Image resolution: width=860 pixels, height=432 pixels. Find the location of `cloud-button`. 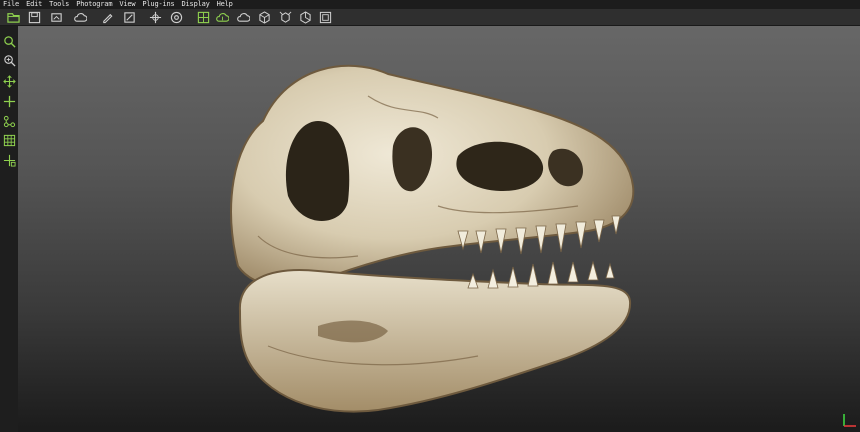

cloud-button is located at coordinates (80, 17).